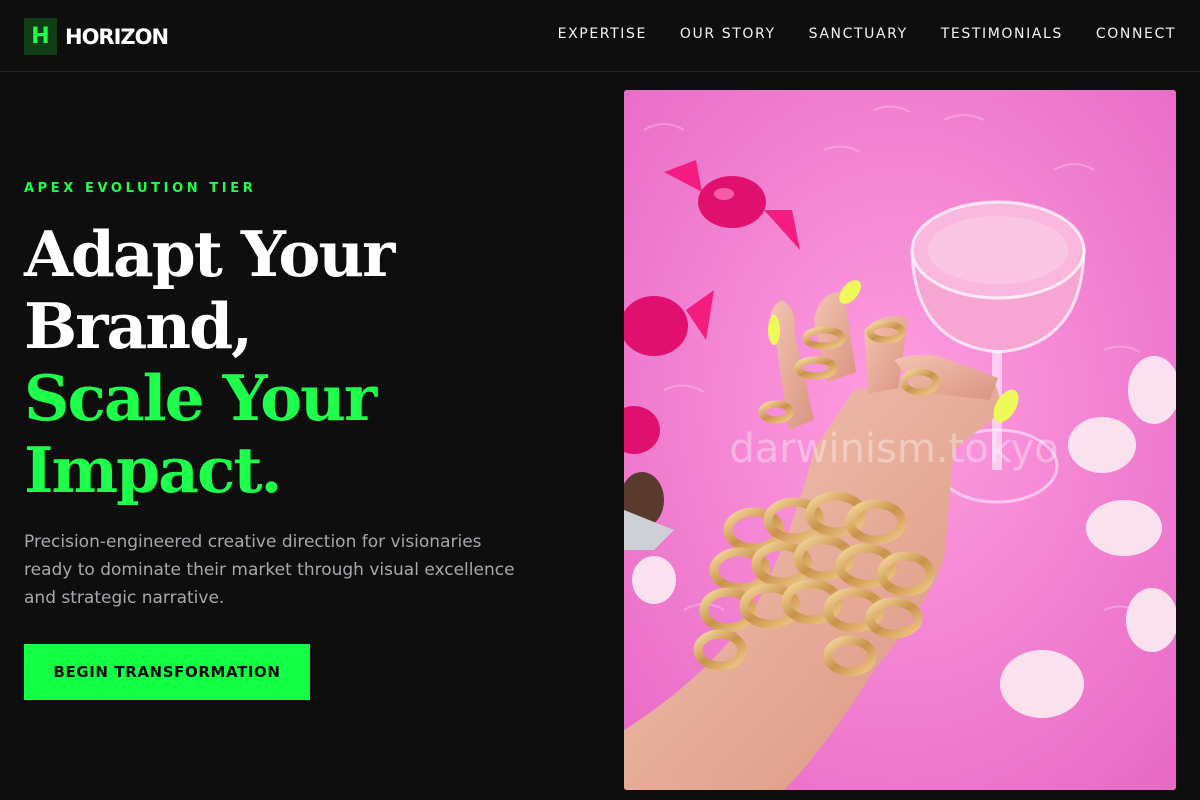 This screenshot has width=1200, height=800. I want to click on nav-link-expertise: EXPERTISE, so click(602, 34).